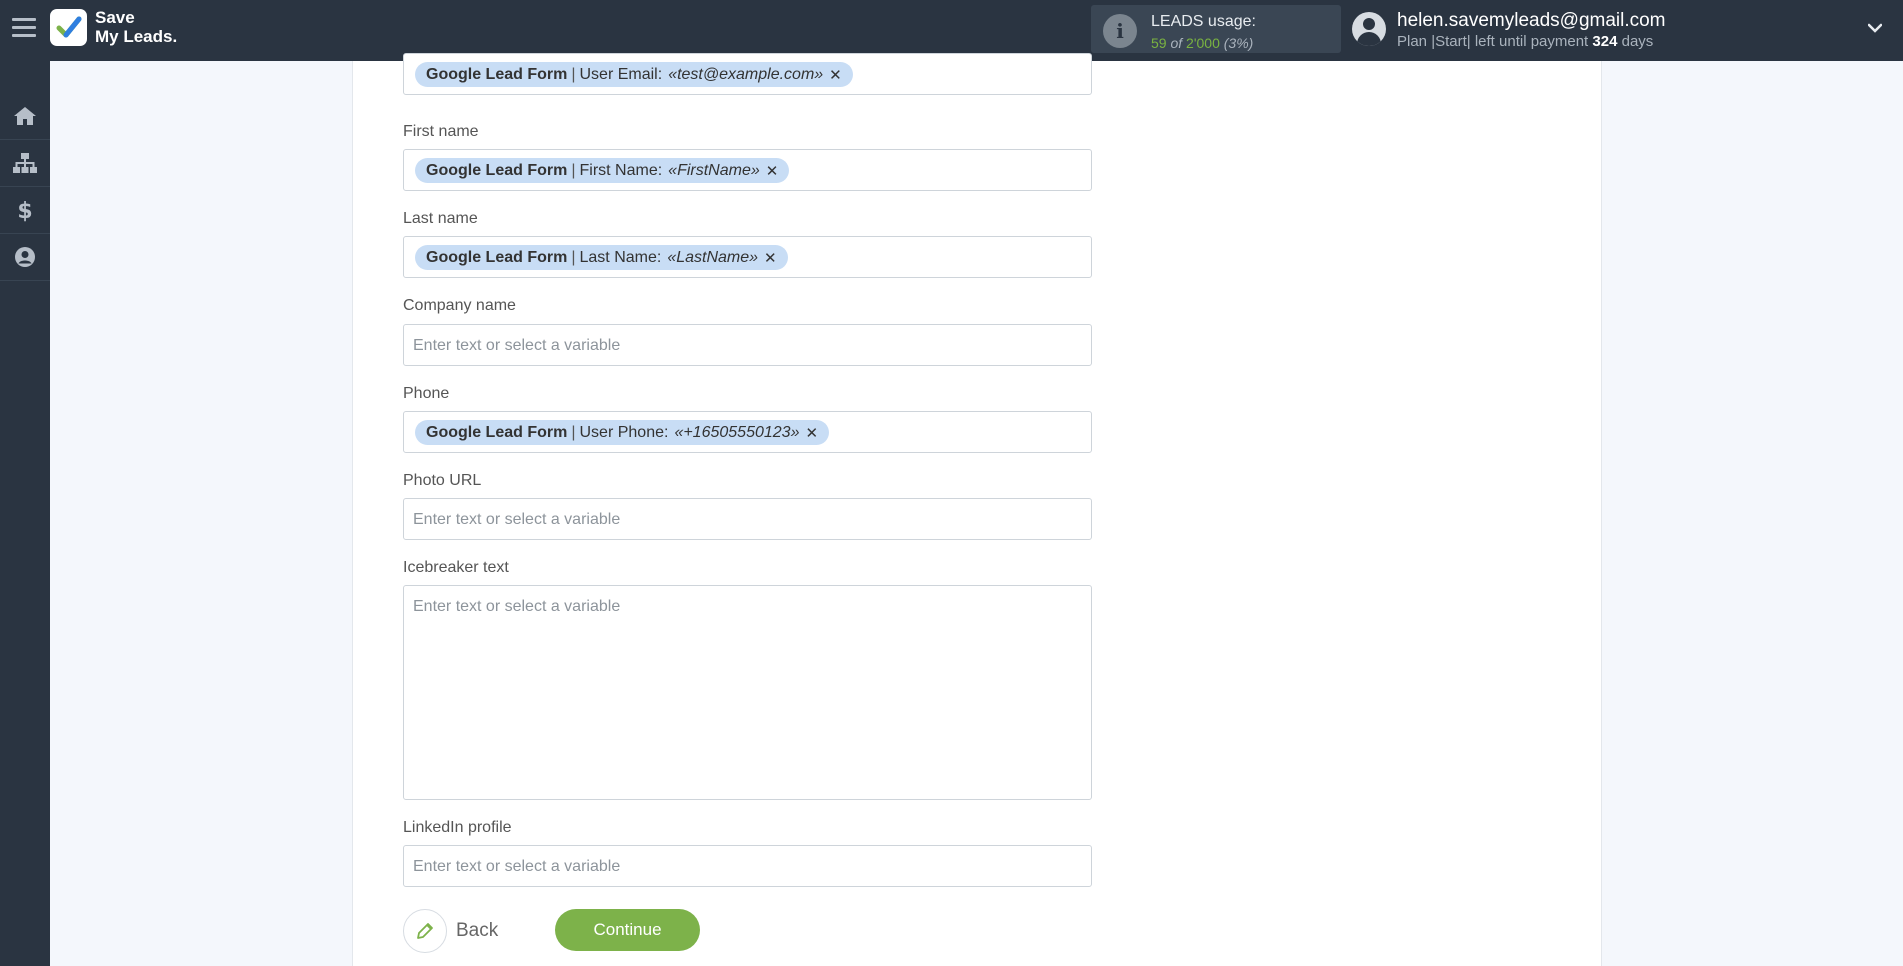 The width and height of the screenshot is (1903, 966). I want to click on sitemap-icon, so click(25, 163).